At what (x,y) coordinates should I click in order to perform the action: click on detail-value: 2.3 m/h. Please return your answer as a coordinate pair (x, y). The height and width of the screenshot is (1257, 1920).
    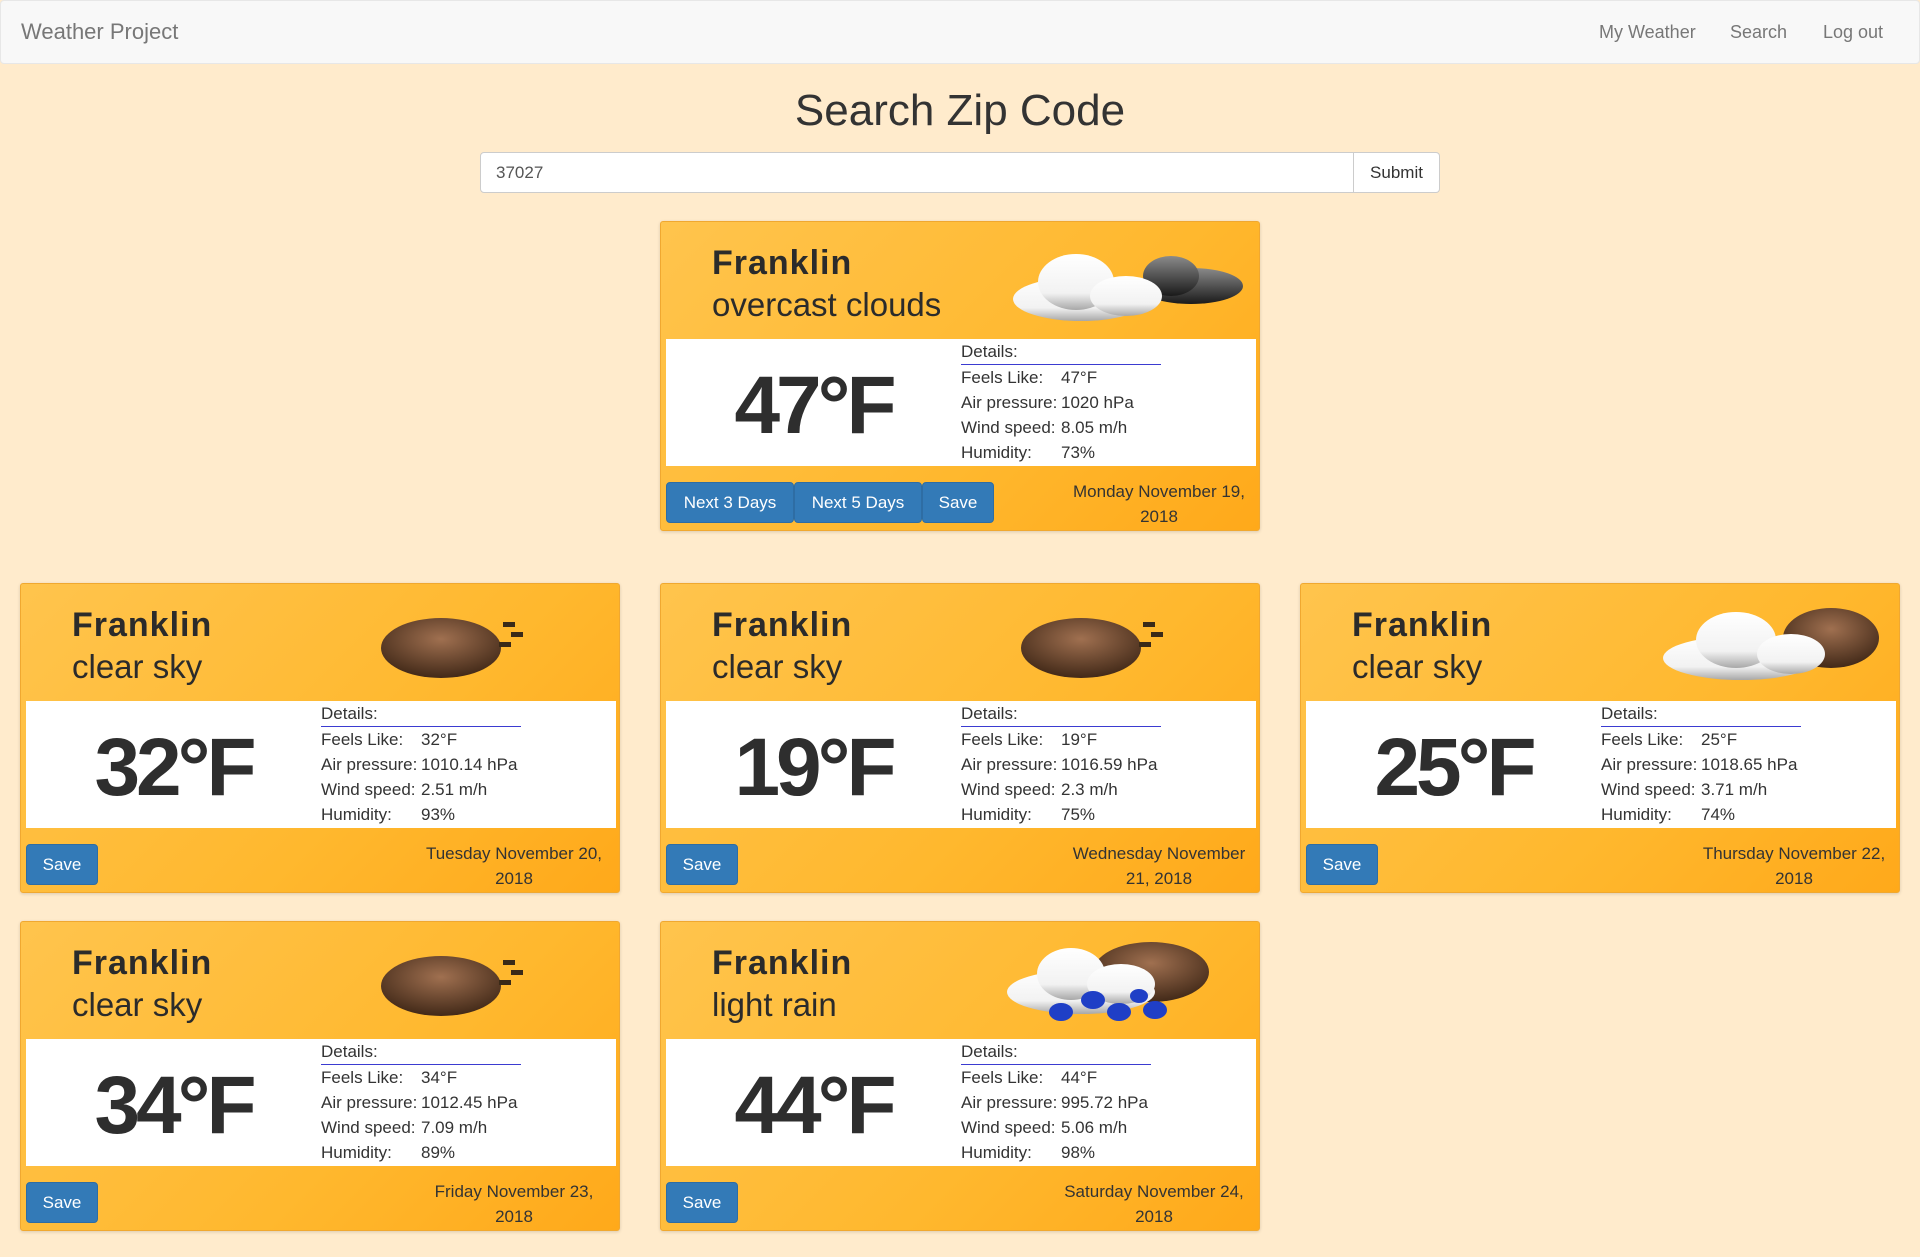
    Looking at the image, I should click on (1089, 789).